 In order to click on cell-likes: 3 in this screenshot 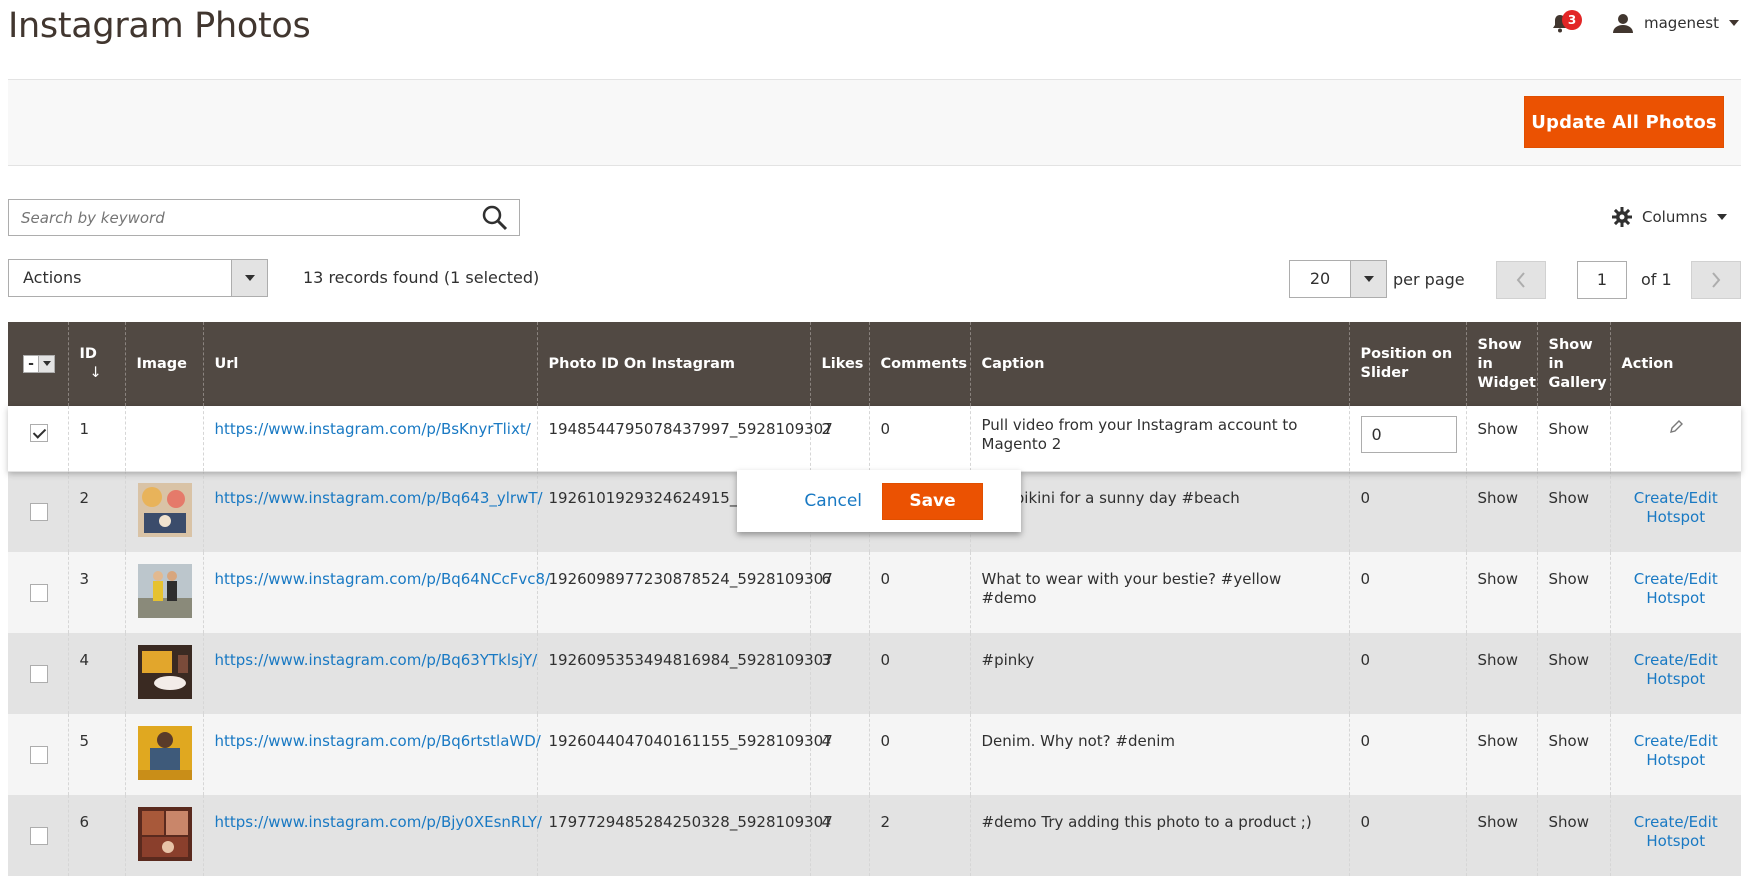, I will do `click(839, 673)`.